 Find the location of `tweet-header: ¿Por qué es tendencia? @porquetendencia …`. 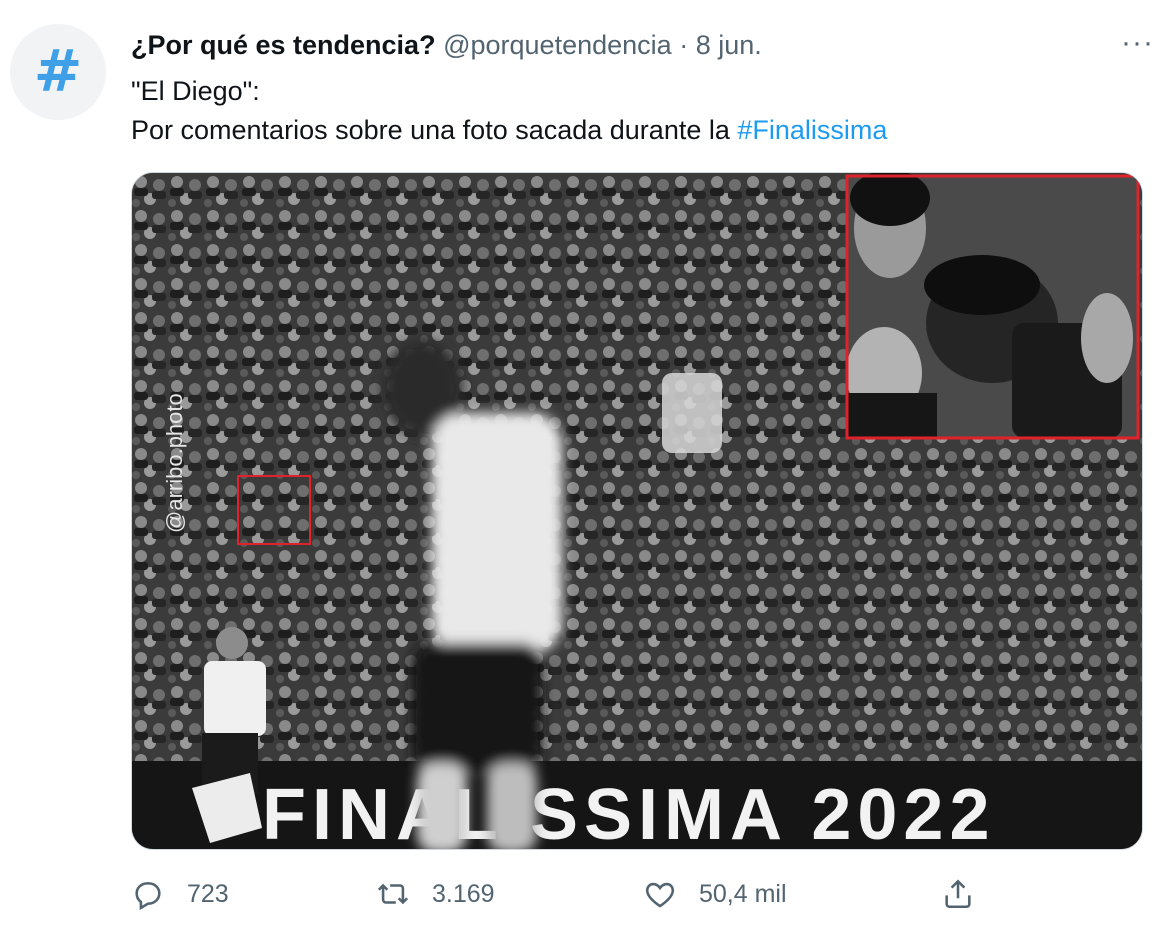

tweet-header: ¿Por qué es tendencia? @porquetendencia … is located at coordinates (622, 45).